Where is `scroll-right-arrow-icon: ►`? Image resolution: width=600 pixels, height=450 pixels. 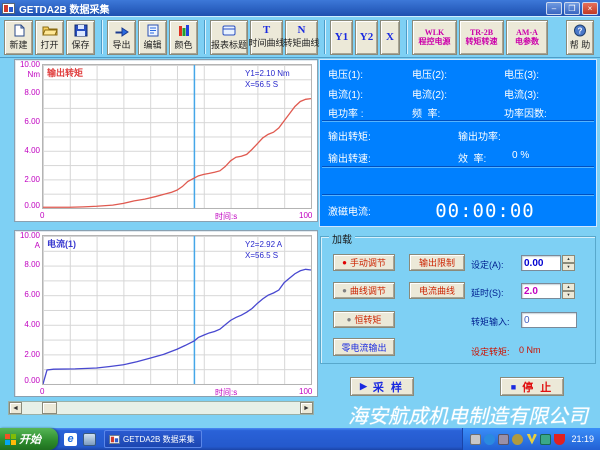
scroll-right-arrow-icon: ► is located at coordinates (306, 408).